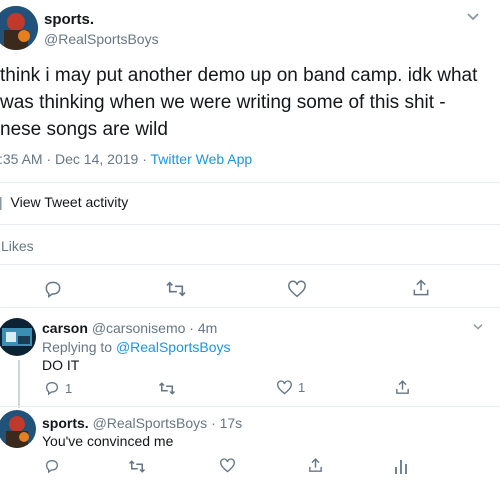 This screenshot has width=500, height=500. I want to click on author-name: carson, so click(65, 328).